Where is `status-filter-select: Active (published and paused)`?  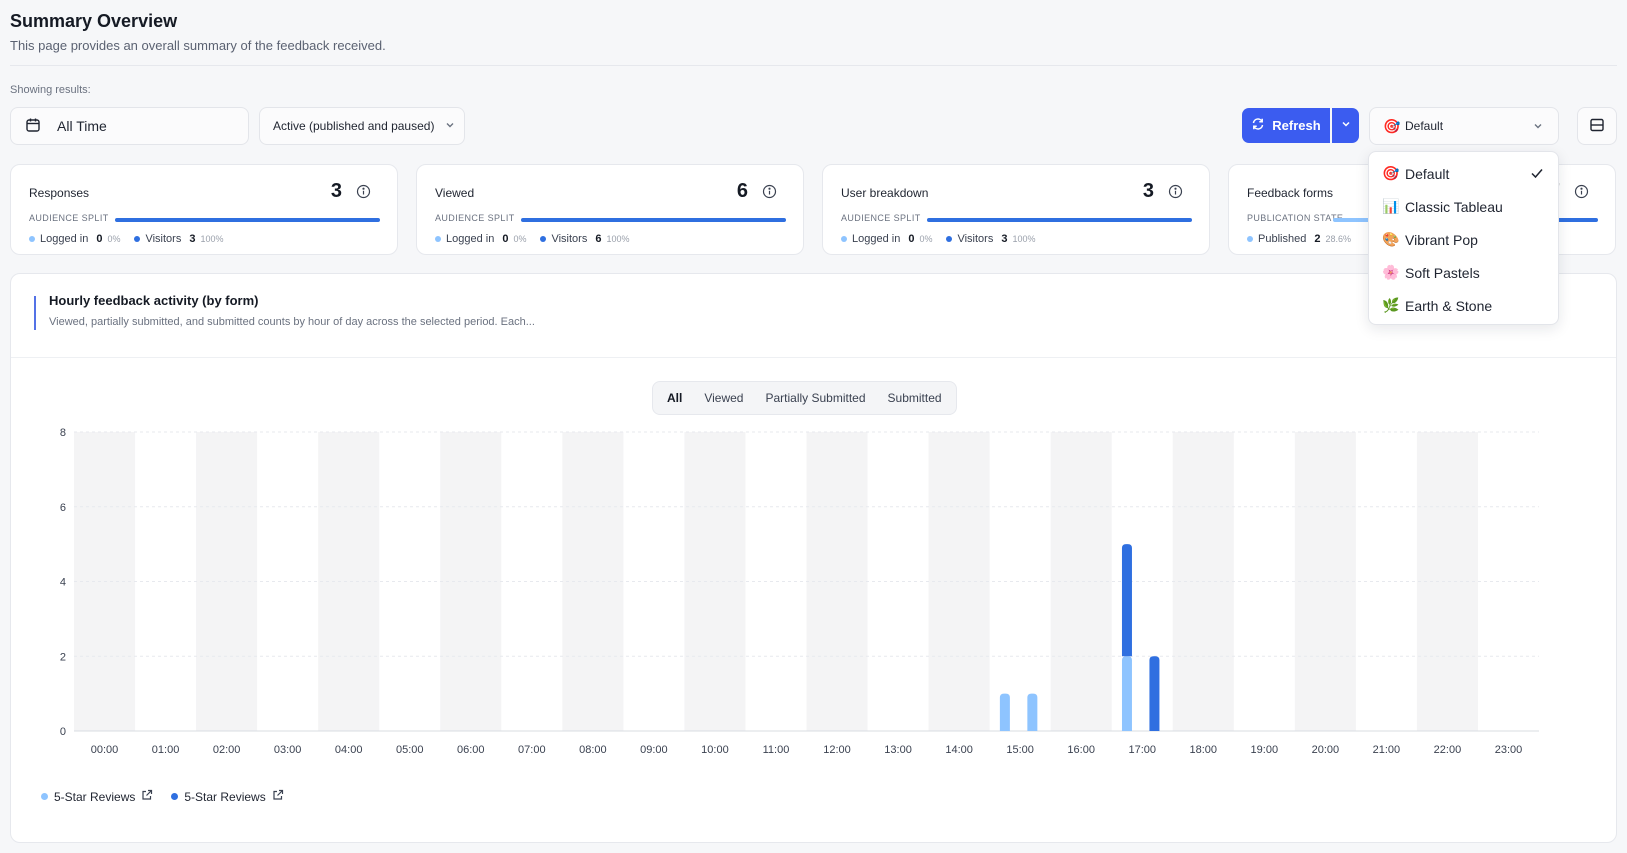 status-filter-select: Active (published and paused) is located at coordinates (362, 126).